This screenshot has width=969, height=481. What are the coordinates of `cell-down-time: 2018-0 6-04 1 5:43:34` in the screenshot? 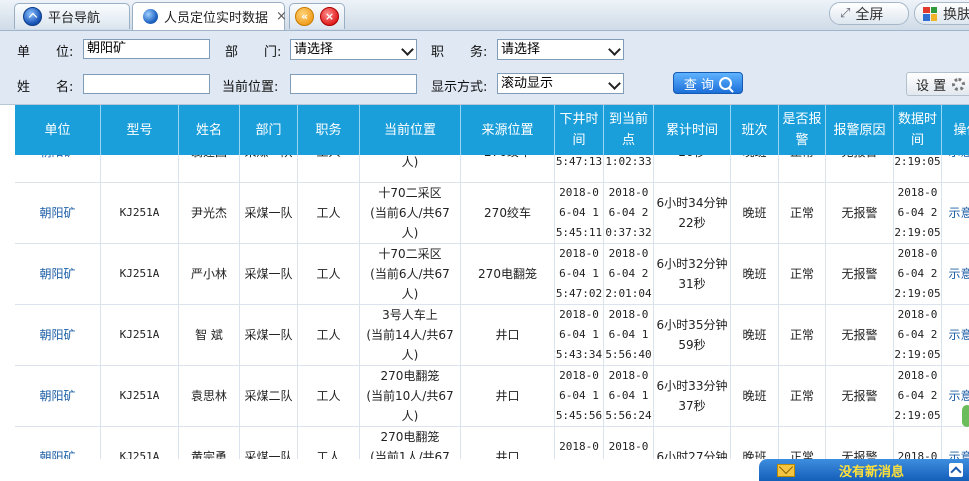 It's located at (579, 334).